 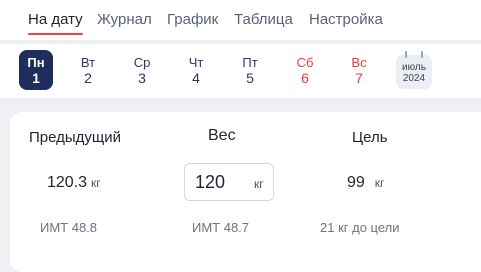 I want to click on day-name: Чт, so click(x=196, y=62).